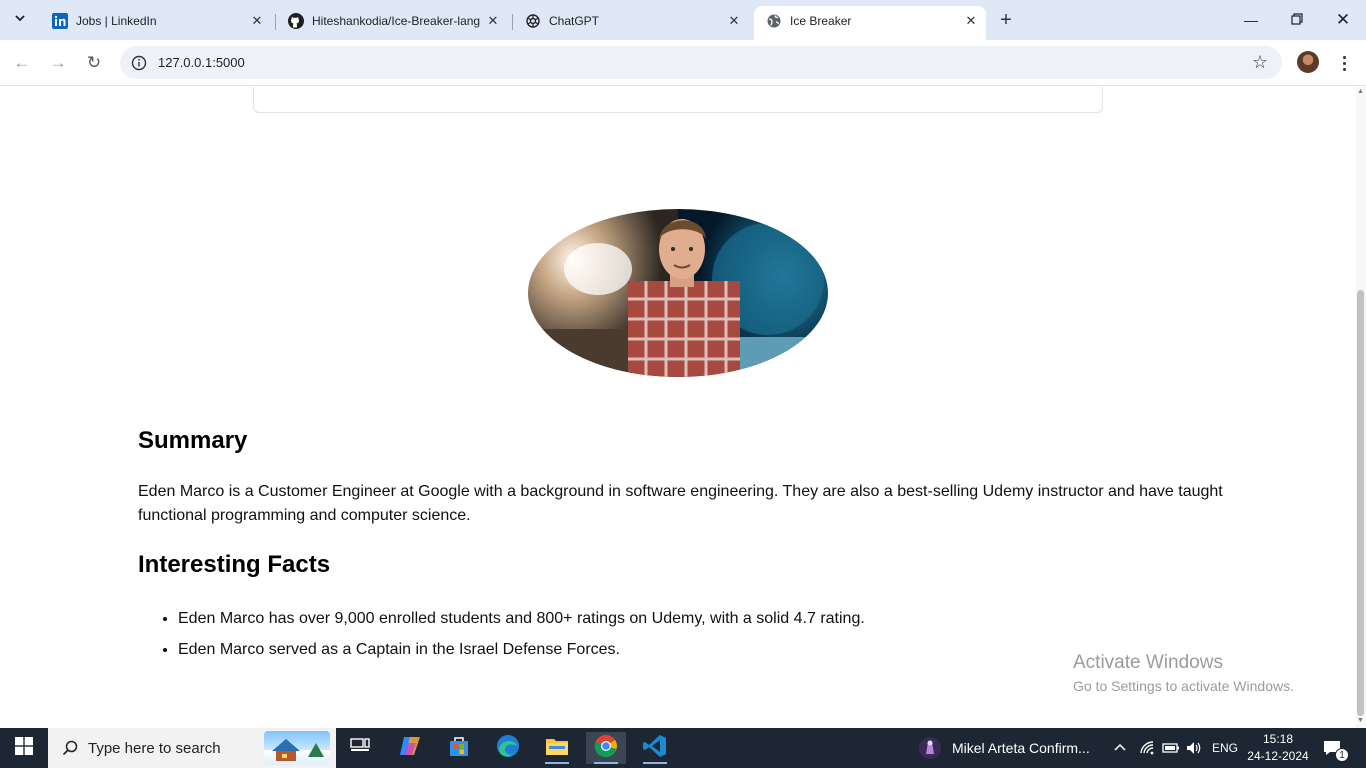  What do you see at coordinates (234, 564) in the screenshot?
I see `facts-heading: Interesting Facts` at bounding box center [234, 564].